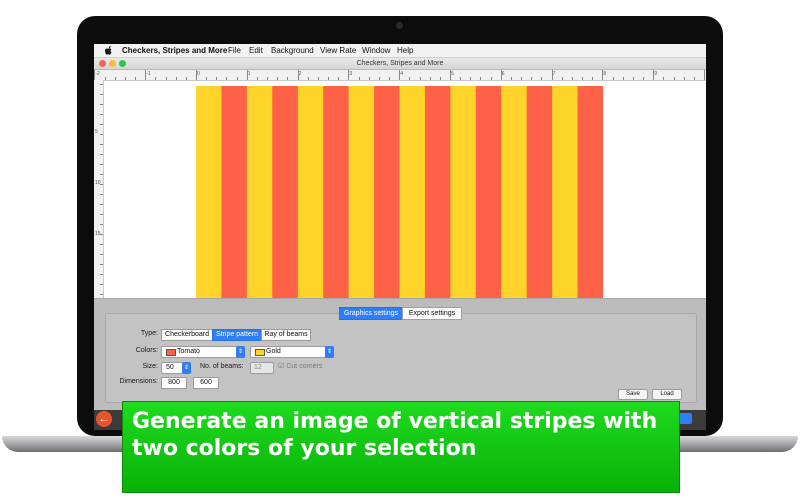 The height and width of the screenshot is (500, 800). What do you see at coordinates (399, 25) in the screenshot?
I see `camera-dot` at bounding box center [399, 25].